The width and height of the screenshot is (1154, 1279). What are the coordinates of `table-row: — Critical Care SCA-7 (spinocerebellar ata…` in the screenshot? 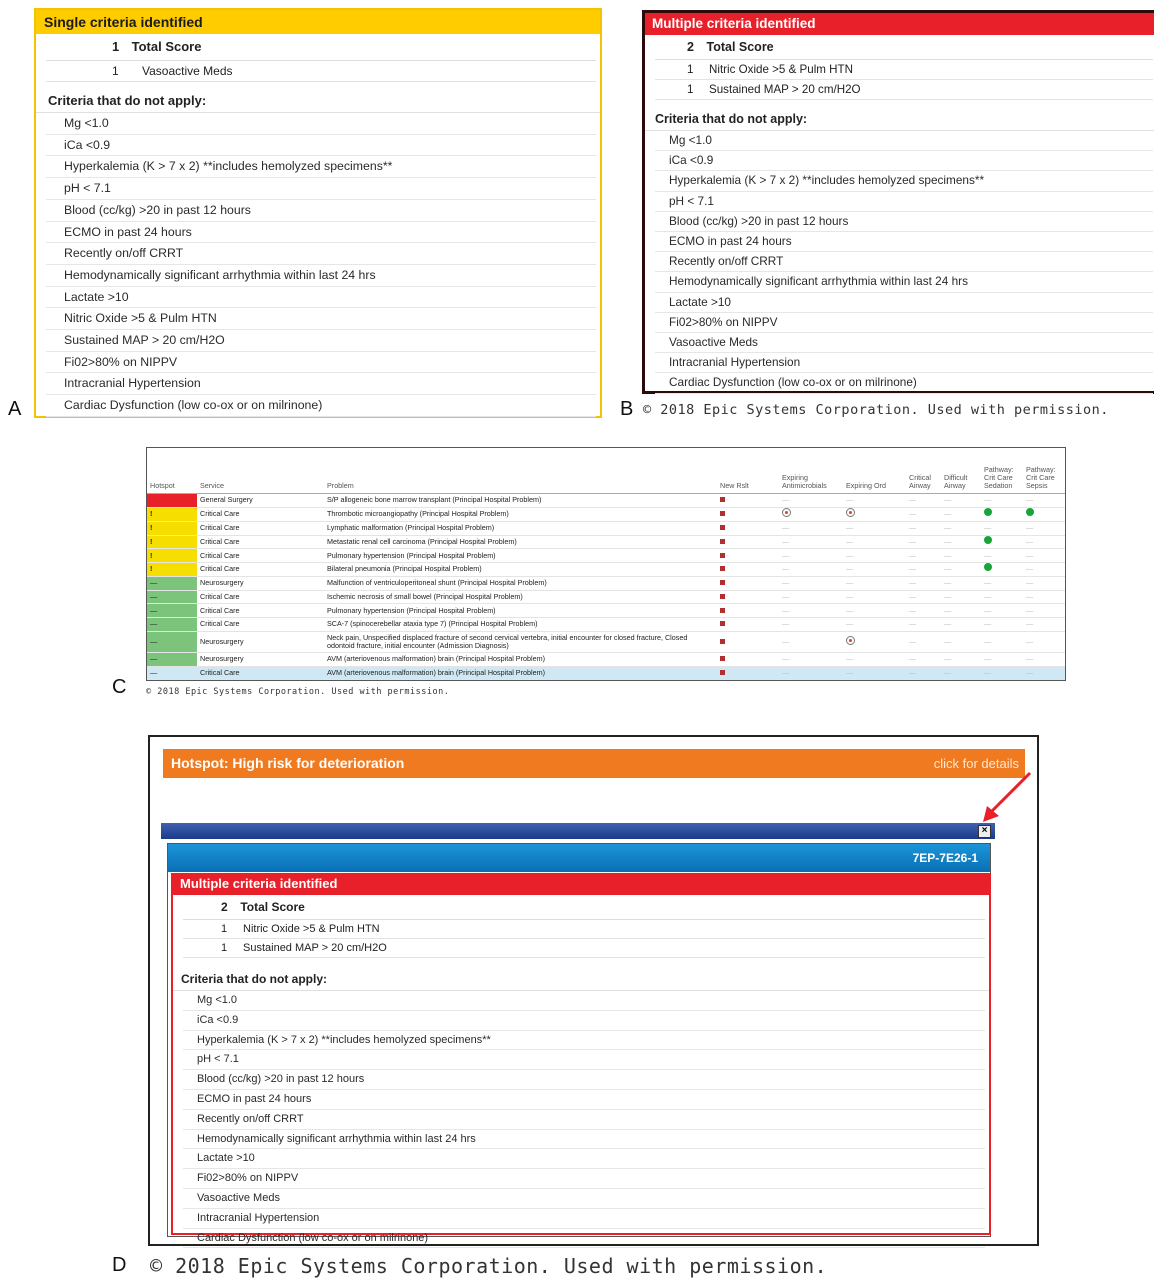 It's located at (606, 624).